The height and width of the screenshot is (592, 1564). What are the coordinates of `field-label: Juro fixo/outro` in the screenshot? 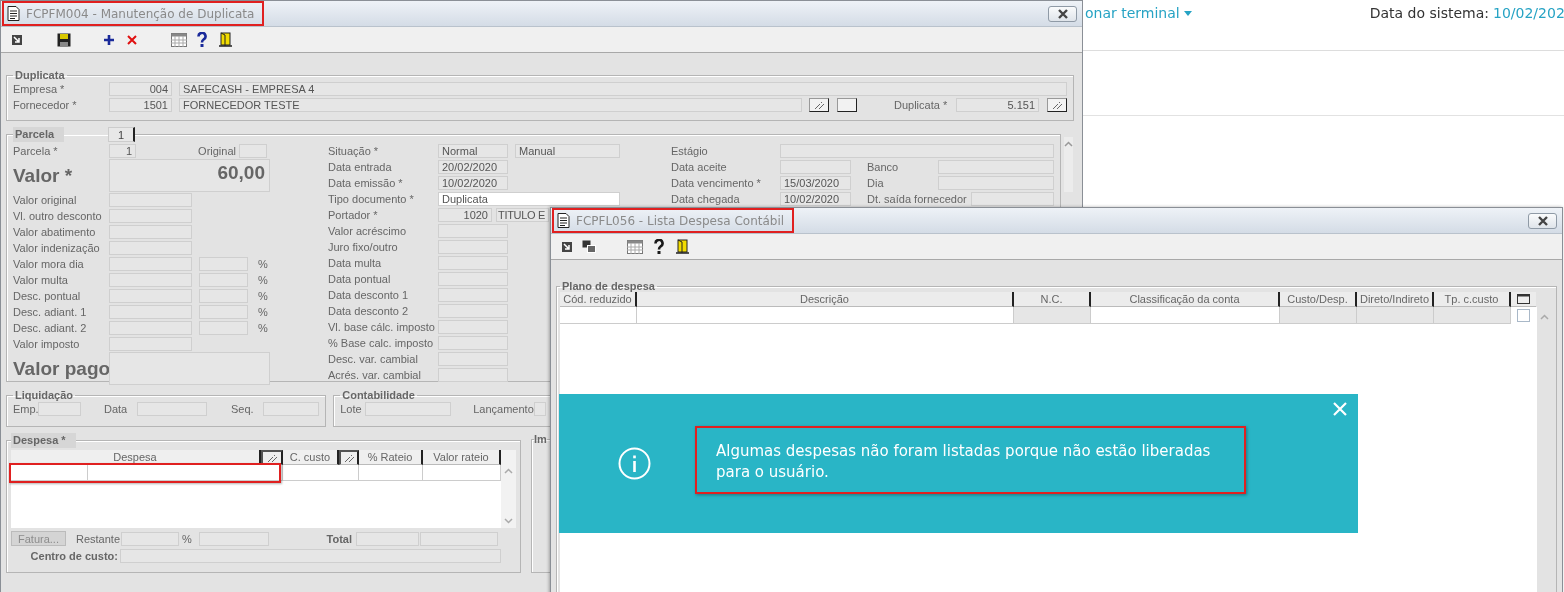 It's located at (363, 247).